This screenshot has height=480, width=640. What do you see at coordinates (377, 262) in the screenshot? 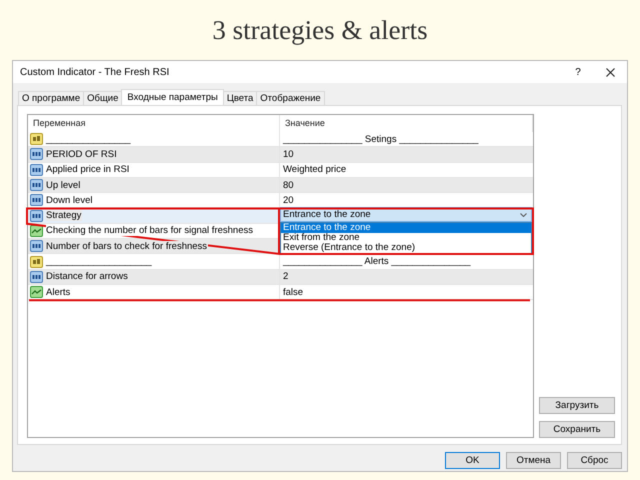
I see `parameter-value: _______________ Alerts _______________` at bounding box center [377, 262].